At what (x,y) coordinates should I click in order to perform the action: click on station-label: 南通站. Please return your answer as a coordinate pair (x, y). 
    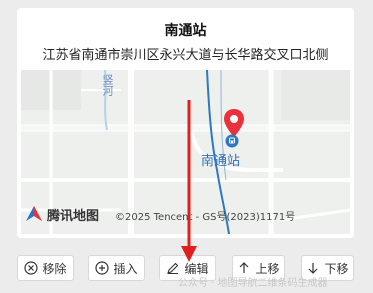
    Looking at the image, I should click on (221, 161).